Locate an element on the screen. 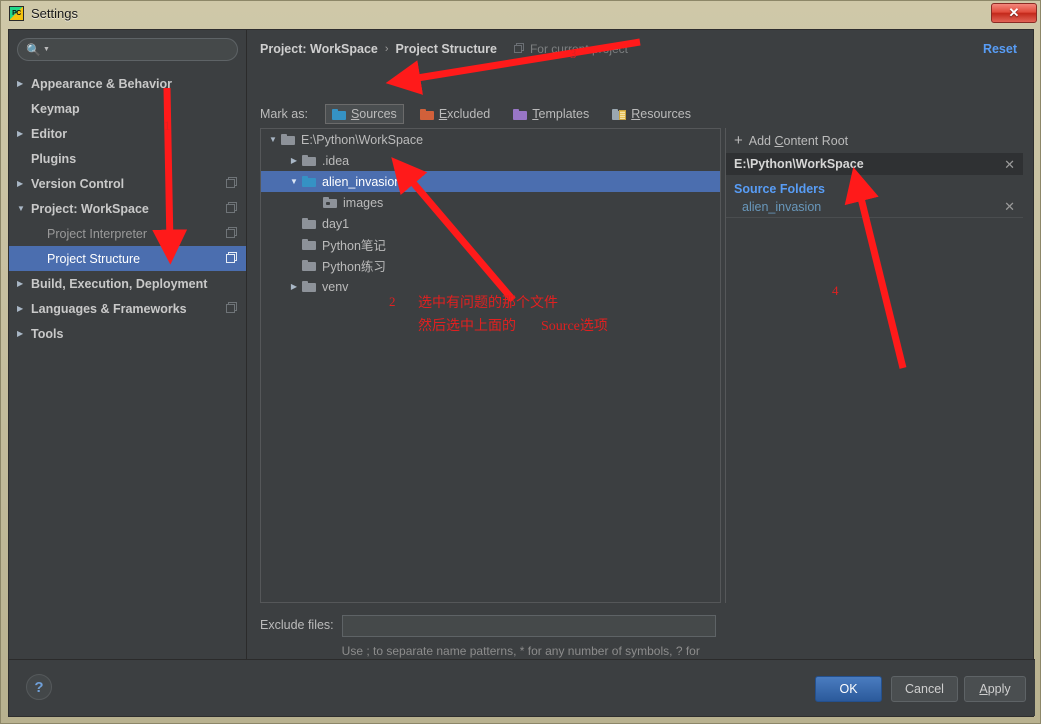 This screenshot has height=724, width=1041. mark-as-resources-button: Resources is located at coordinates (651, 114).